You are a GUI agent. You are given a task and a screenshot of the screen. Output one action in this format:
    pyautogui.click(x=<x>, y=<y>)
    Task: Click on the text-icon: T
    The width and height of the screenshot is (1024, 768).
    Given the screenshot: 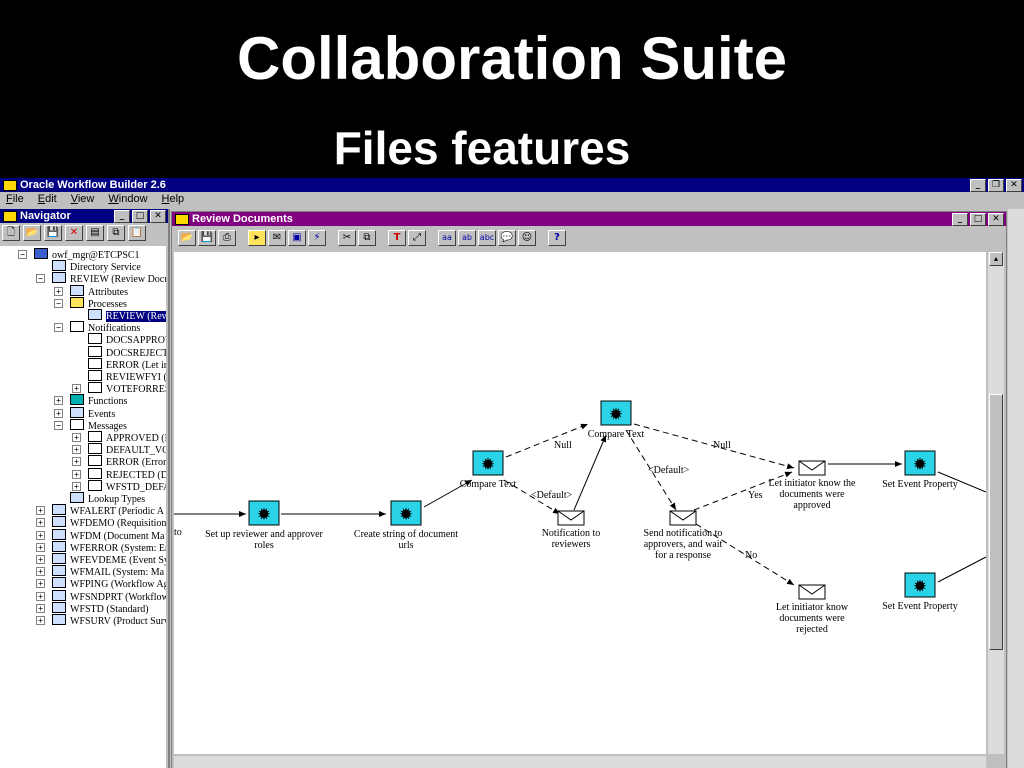 What is the action you would take?
    pyautogui.click(x=397, y=238)
    